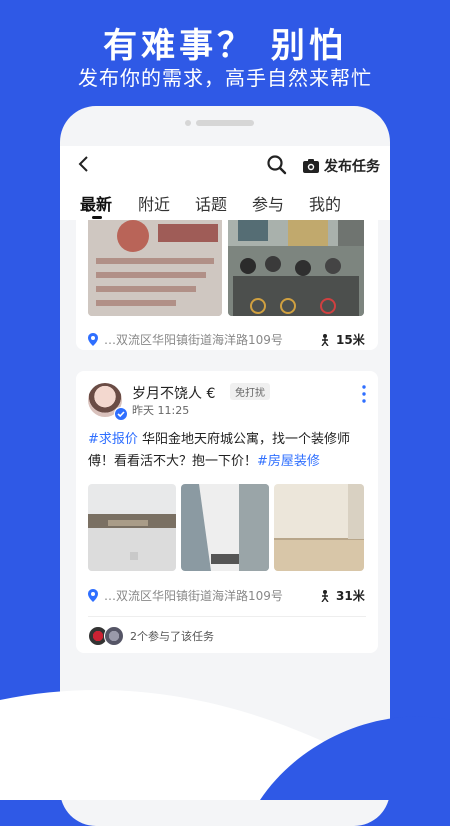  What do you see at coordinates (350, 596) in the screenshot?
I see `task-distance-text: 31米` at bounding box center [350, 596].